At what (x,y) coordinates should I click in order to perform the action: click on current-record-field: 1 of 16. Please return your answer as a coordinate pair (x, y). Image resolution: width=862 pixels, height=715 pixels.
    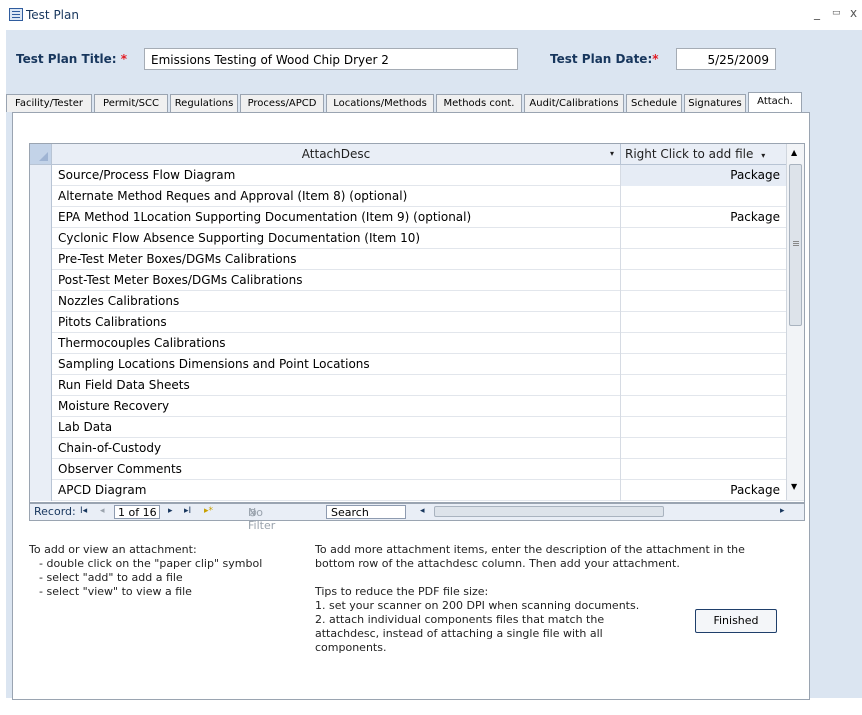
    Looking at the image, I should click on (137, 512).